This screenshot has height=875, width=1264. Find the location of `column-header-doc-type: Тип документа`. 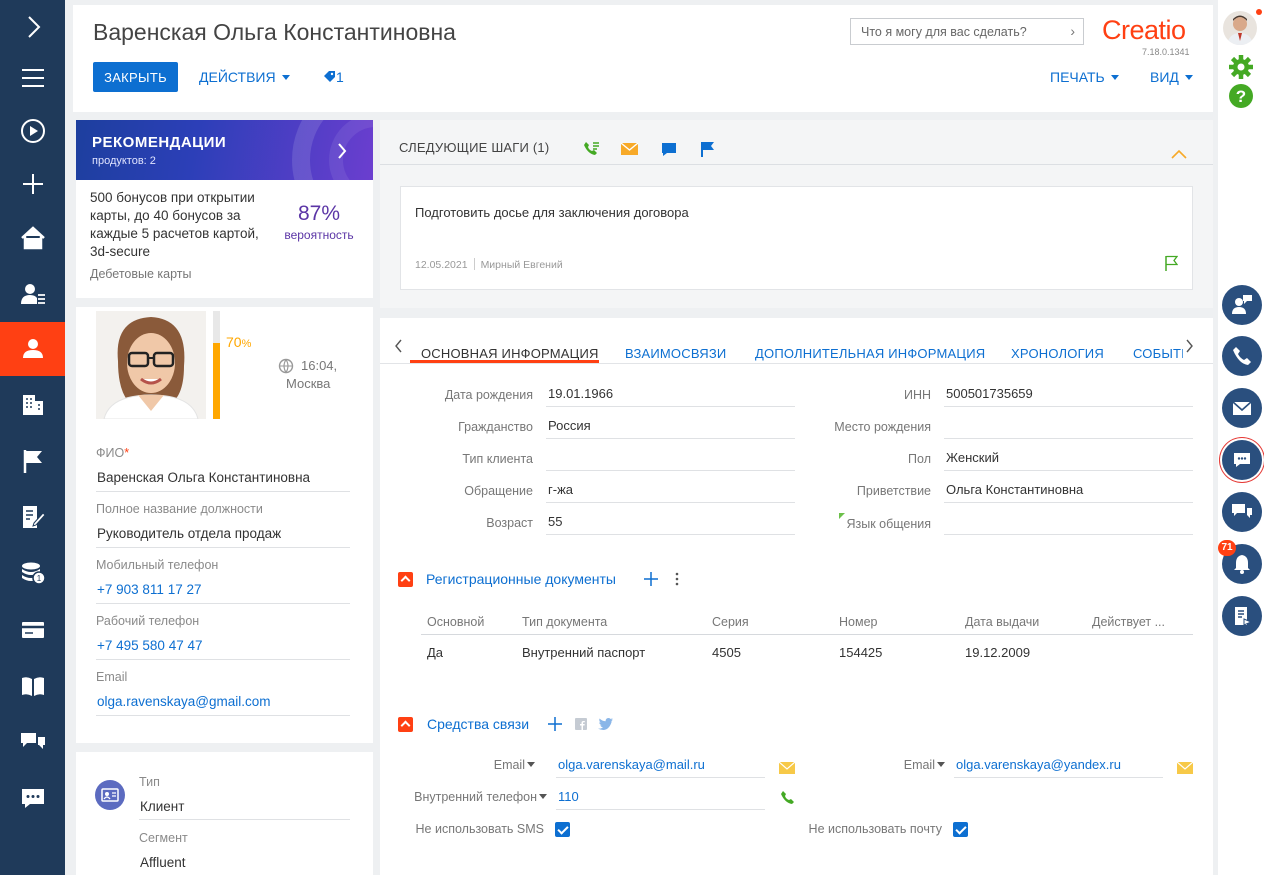

column-header-doc-type: Тип документа is located at coordinates (564, 622).